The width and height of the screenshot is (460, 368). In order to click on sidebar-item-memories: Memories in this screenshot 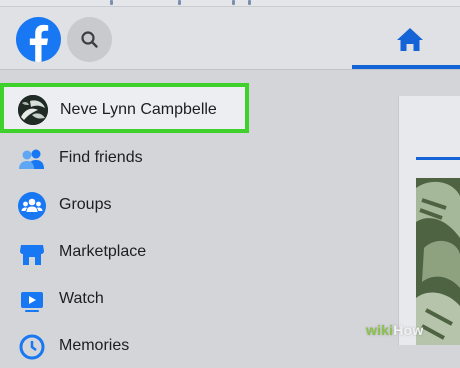, I will do `click(130, 347)`.